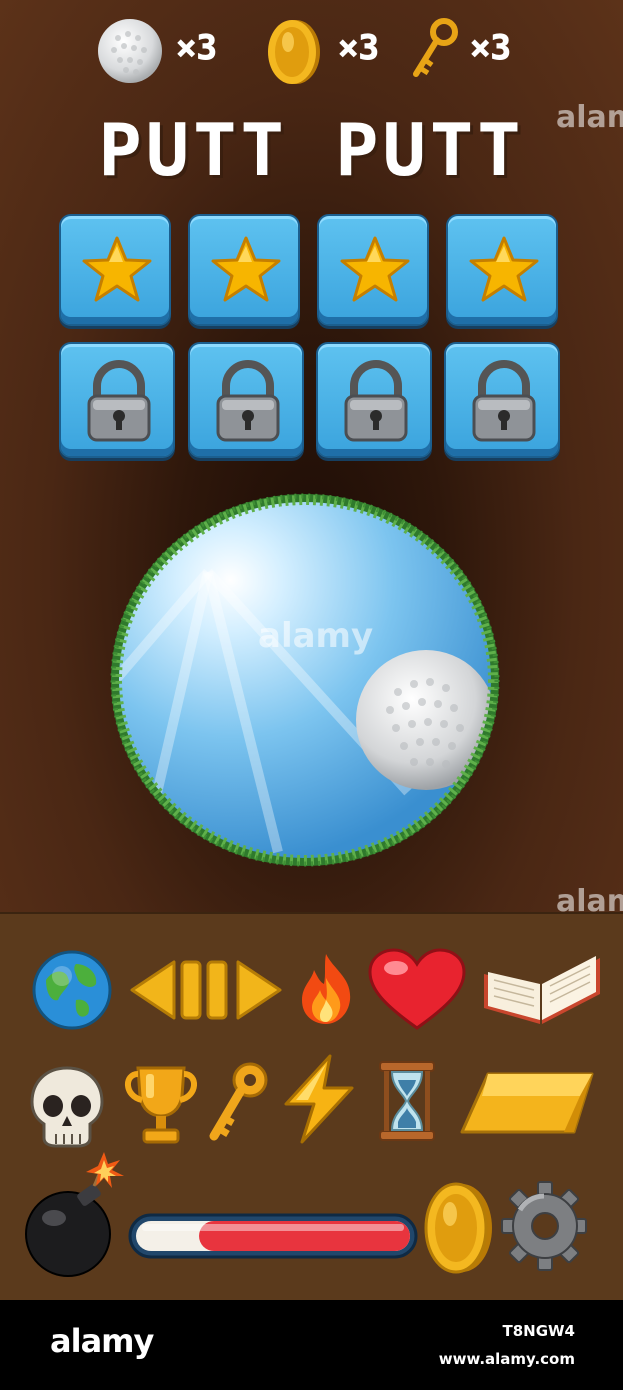 The width and height of the screenshot is (623, 1390). Describe the element at coordinates (311, 150) in the screenshot. I see `game-title: PUTT PUTT` at that location.